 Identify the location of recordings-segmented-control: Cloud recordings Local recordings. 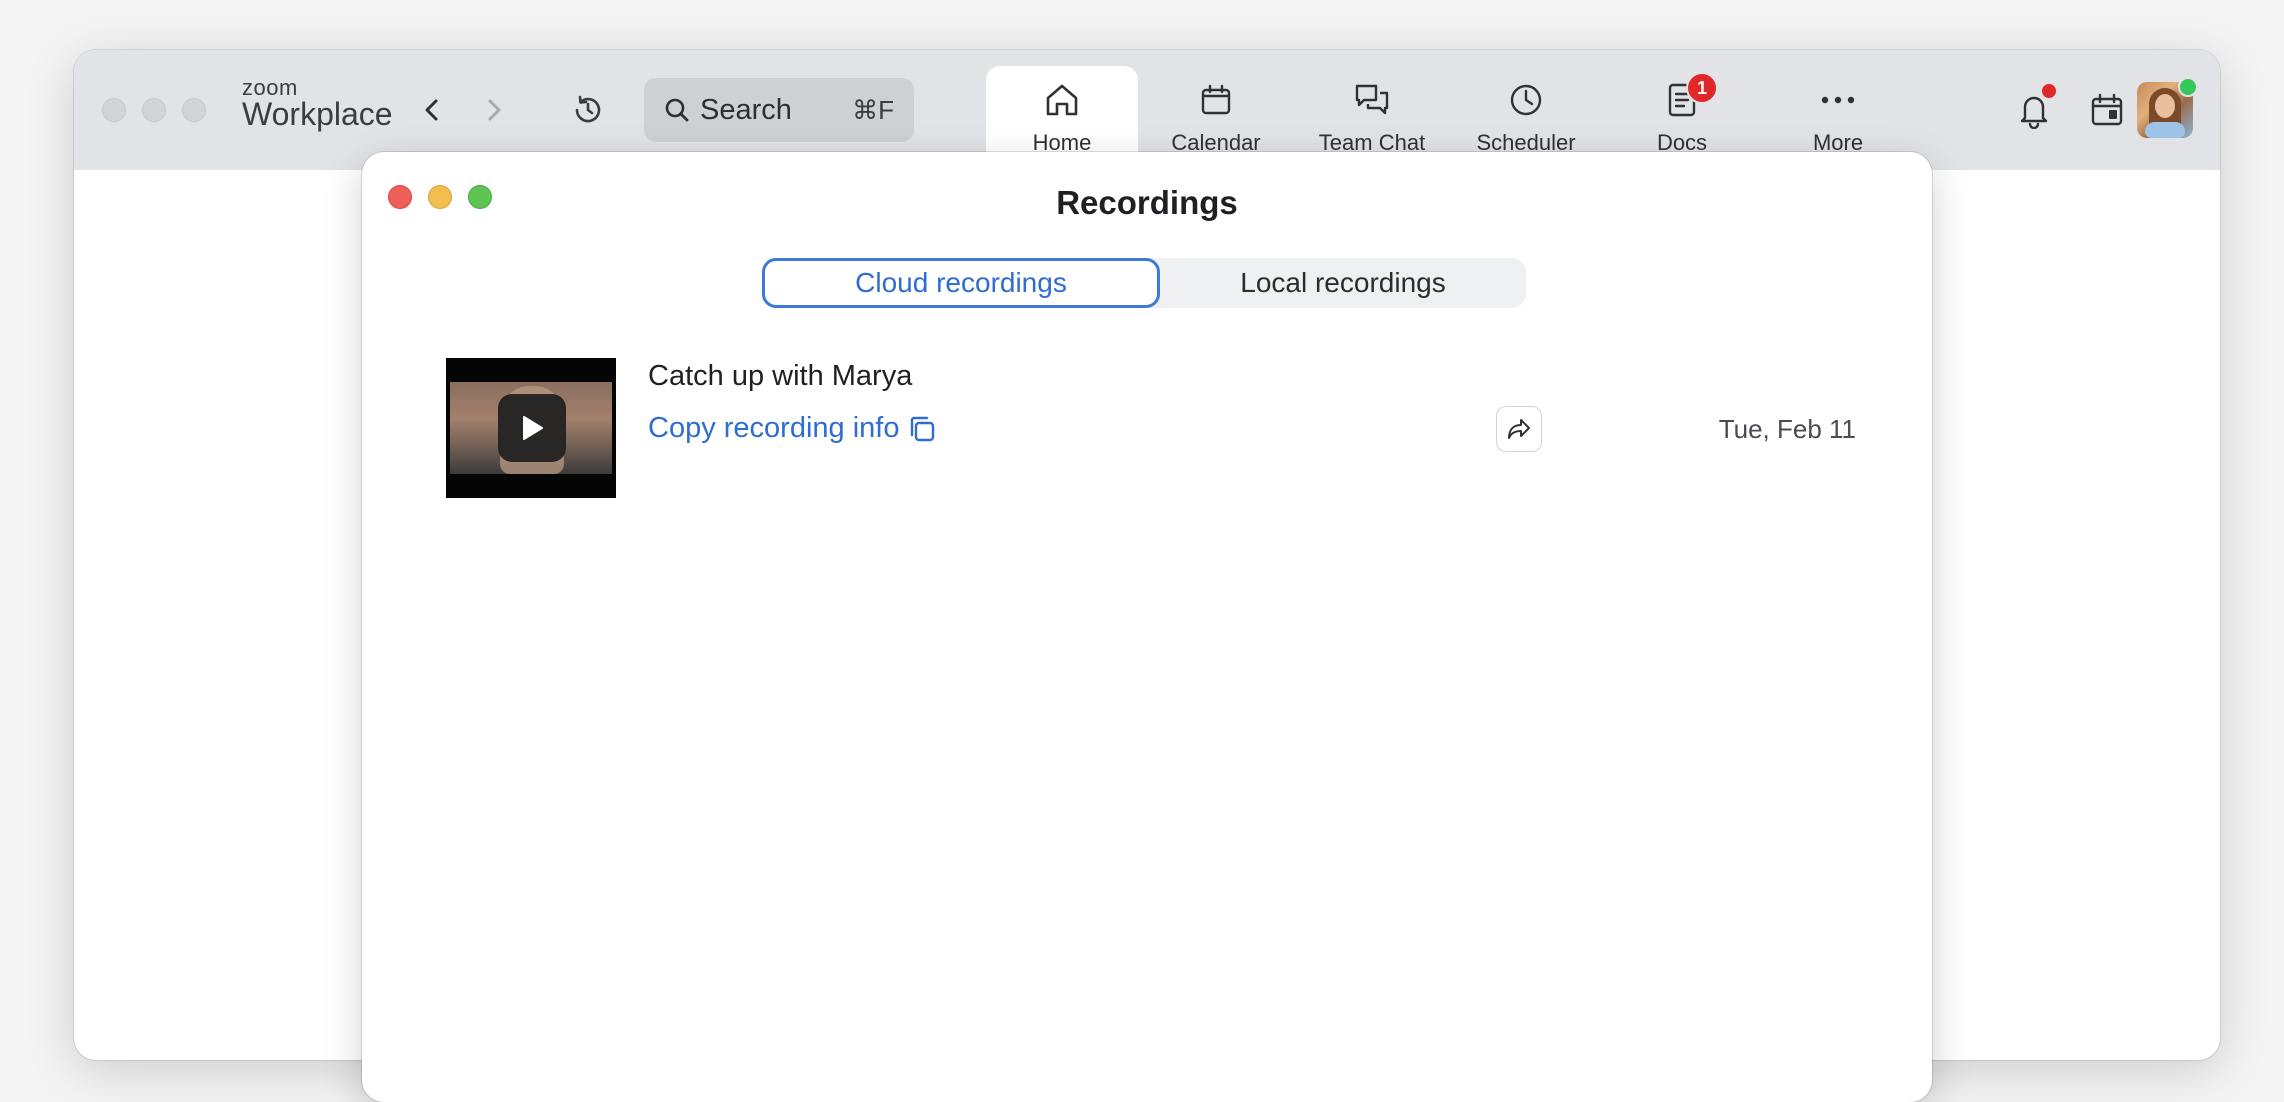
(1144, 283).